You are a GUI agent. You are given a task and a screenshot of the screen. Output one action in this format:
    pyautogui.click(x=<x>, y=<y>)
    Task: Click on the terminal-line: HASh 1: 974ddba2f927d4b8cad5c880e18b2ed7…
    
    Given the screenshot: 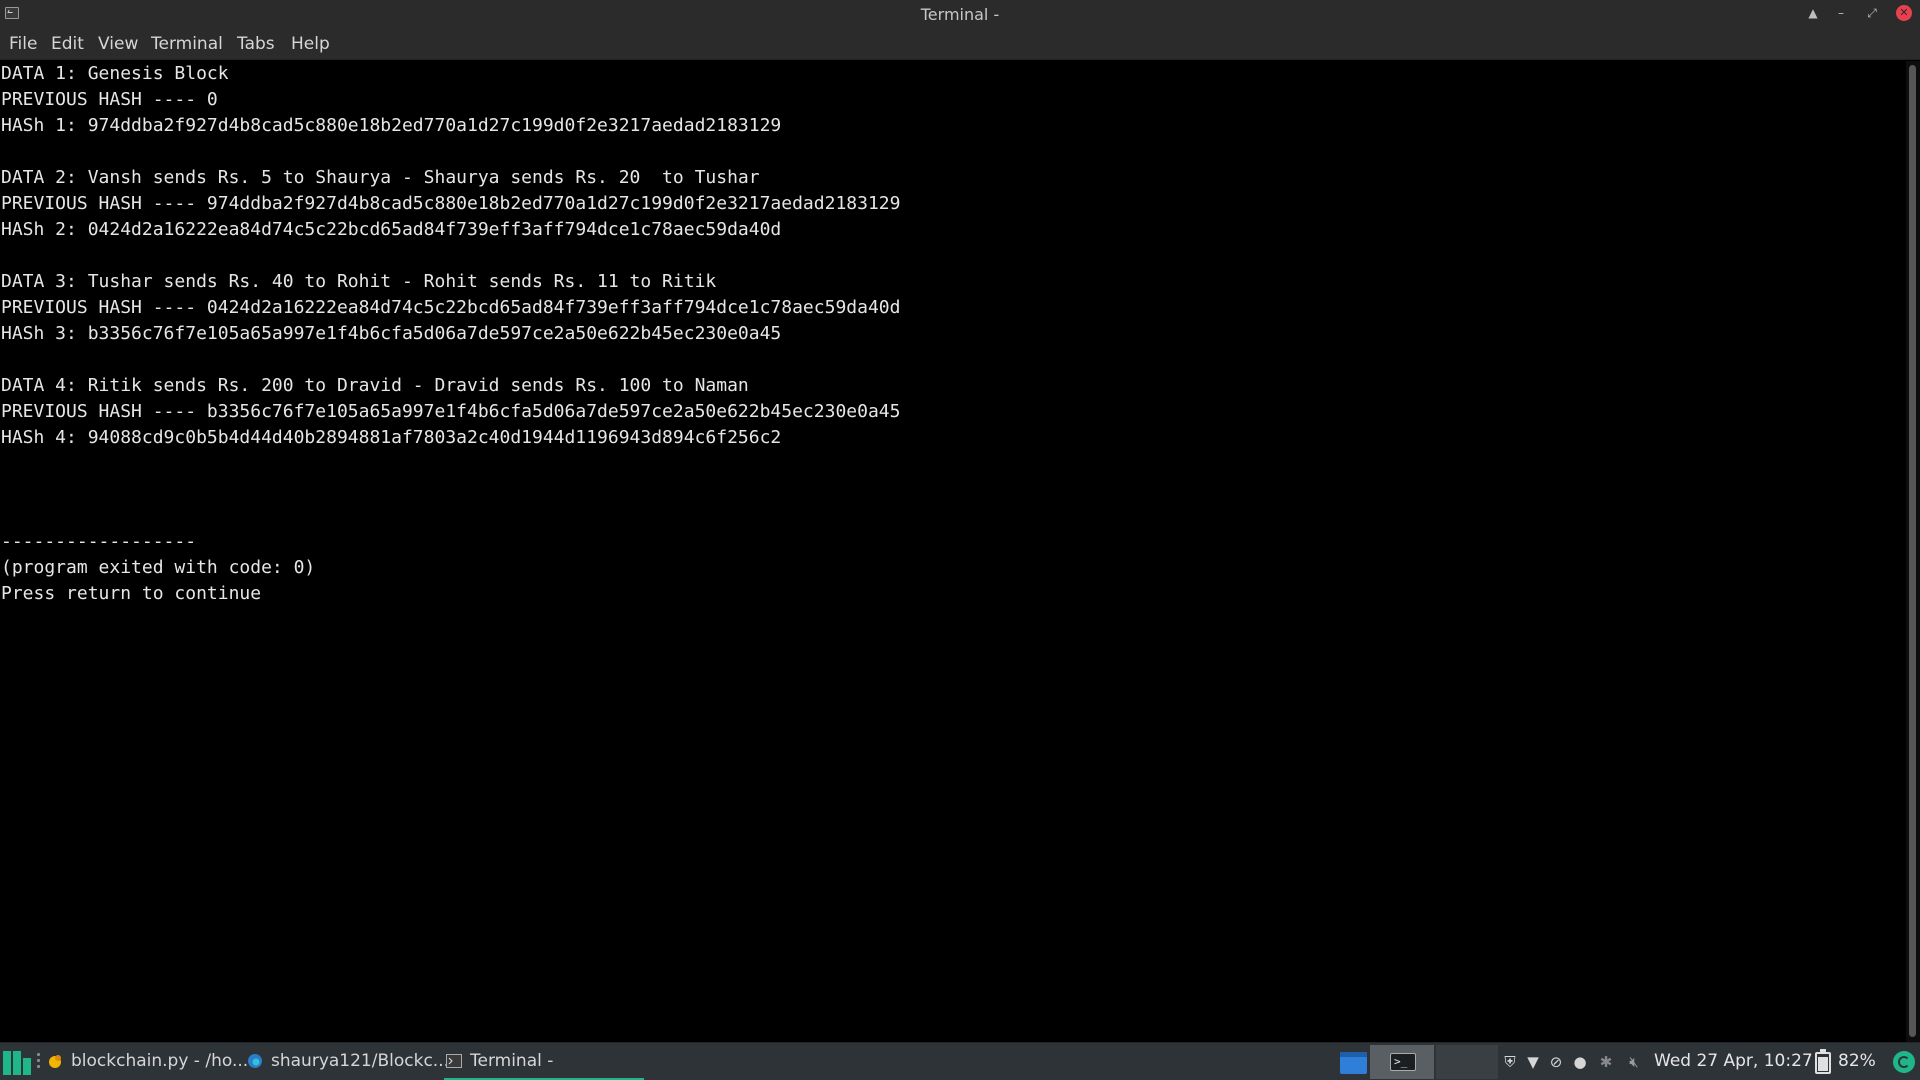 What is the action you would take?
    pyautogui.click(x=391, y=125)
    